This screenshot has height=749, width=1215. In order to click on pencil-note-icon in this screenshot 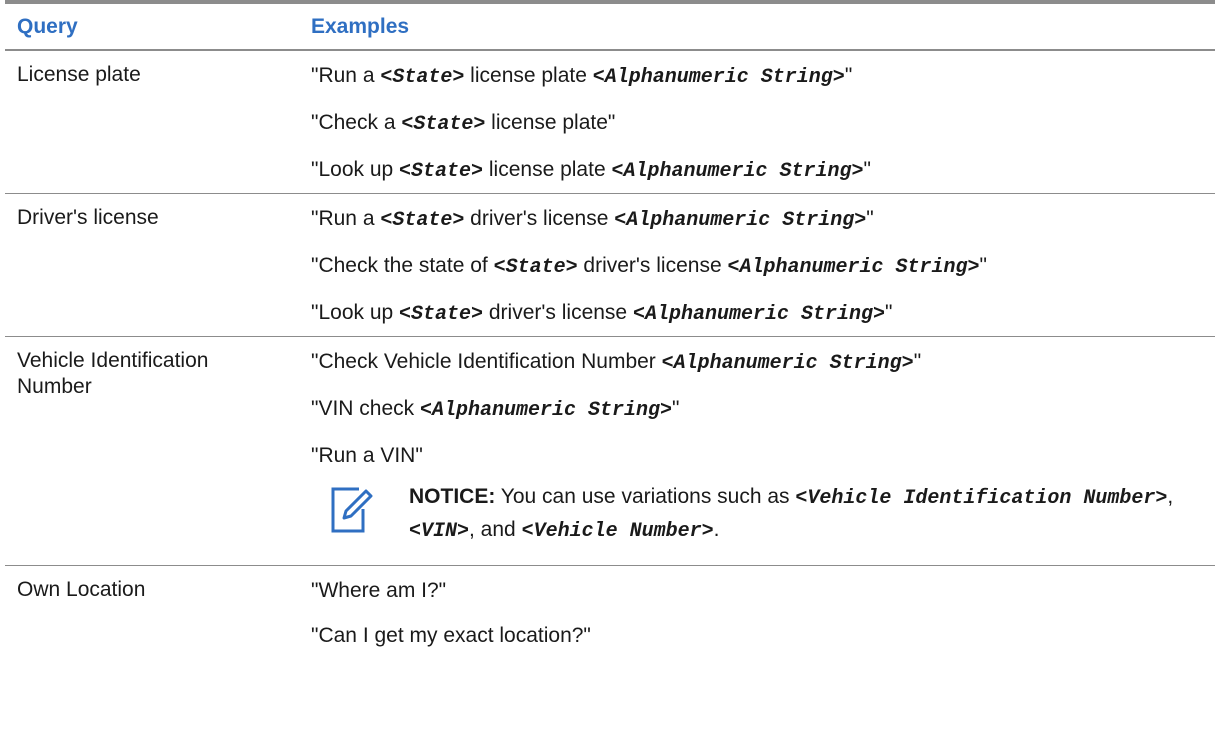, I will do `click(352, 510)`.